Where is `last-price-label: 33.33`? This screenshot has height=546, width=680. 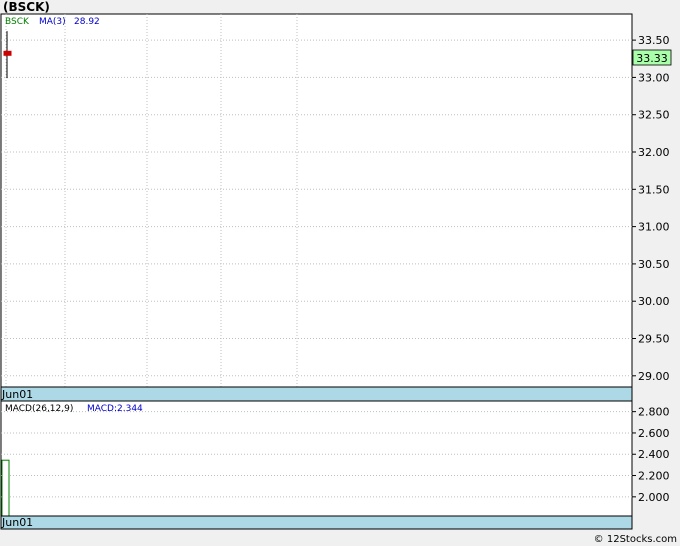 last-price-label: 33.33 is located at coordinates (652, 58).